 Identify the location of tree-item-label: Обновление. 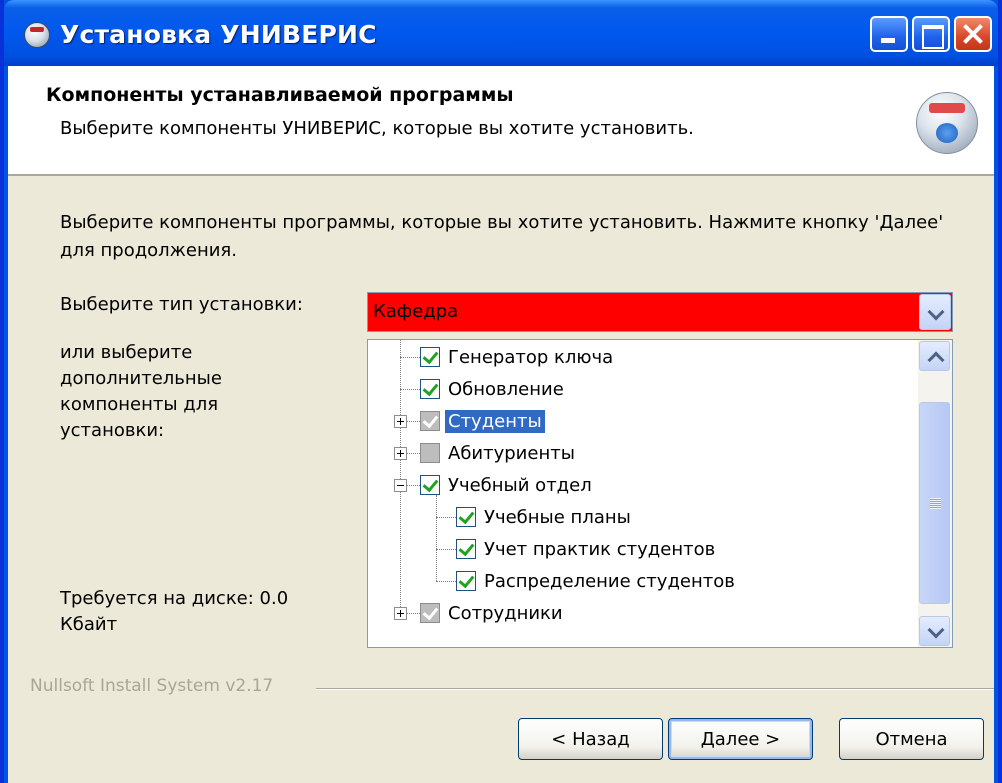
(506, 389).